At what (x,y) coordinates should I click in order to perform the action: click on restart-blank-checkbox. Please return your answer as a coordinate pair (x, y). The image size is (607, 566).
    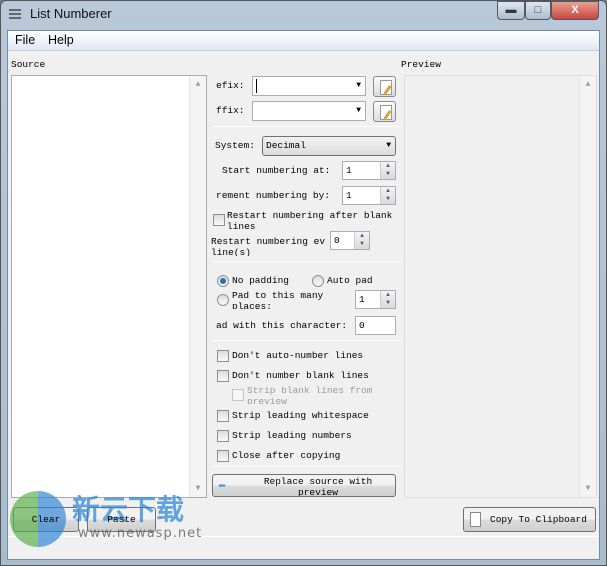
    Looking at the image, I should click on (219, 220).